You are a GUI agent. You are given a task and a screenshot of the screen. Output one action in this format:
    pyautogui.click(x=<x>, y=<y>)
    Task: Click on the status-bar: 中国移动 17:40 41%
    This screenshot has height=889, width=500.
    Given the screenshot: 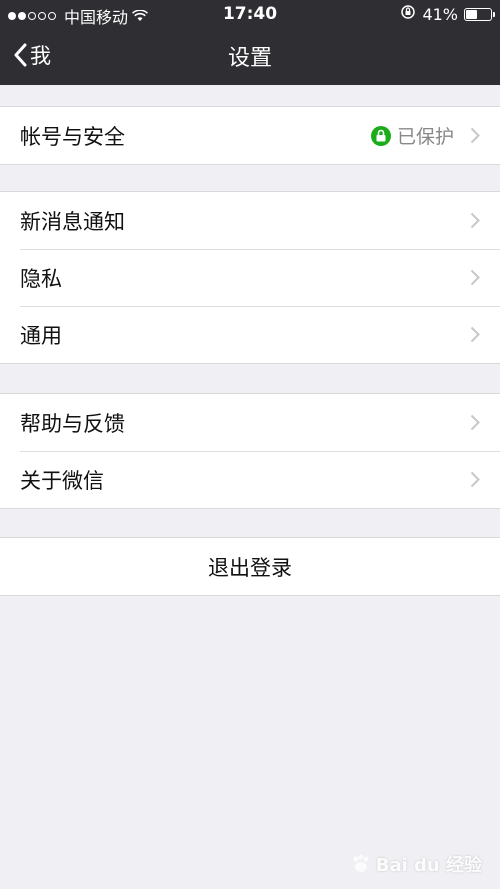 What is the action you would take?
    pyautogui.click(x=250, y=14)
    